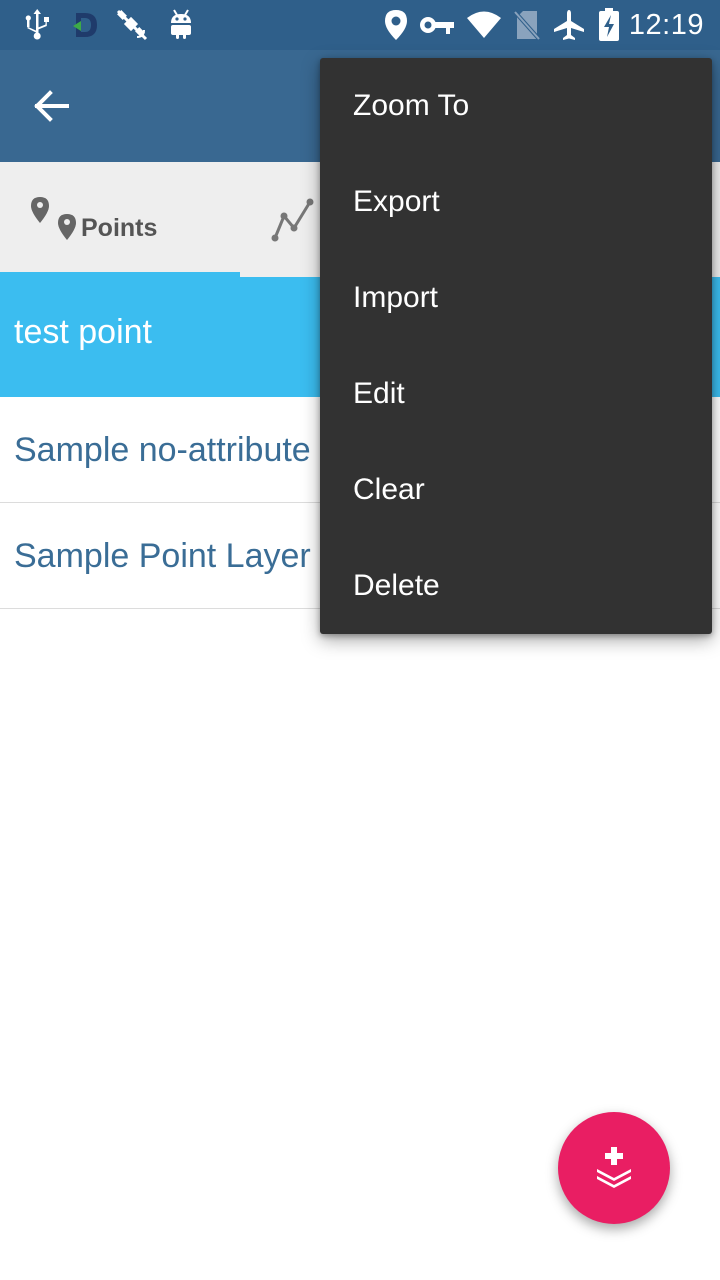  I want to click on airplane-icon, so click(569, 25).